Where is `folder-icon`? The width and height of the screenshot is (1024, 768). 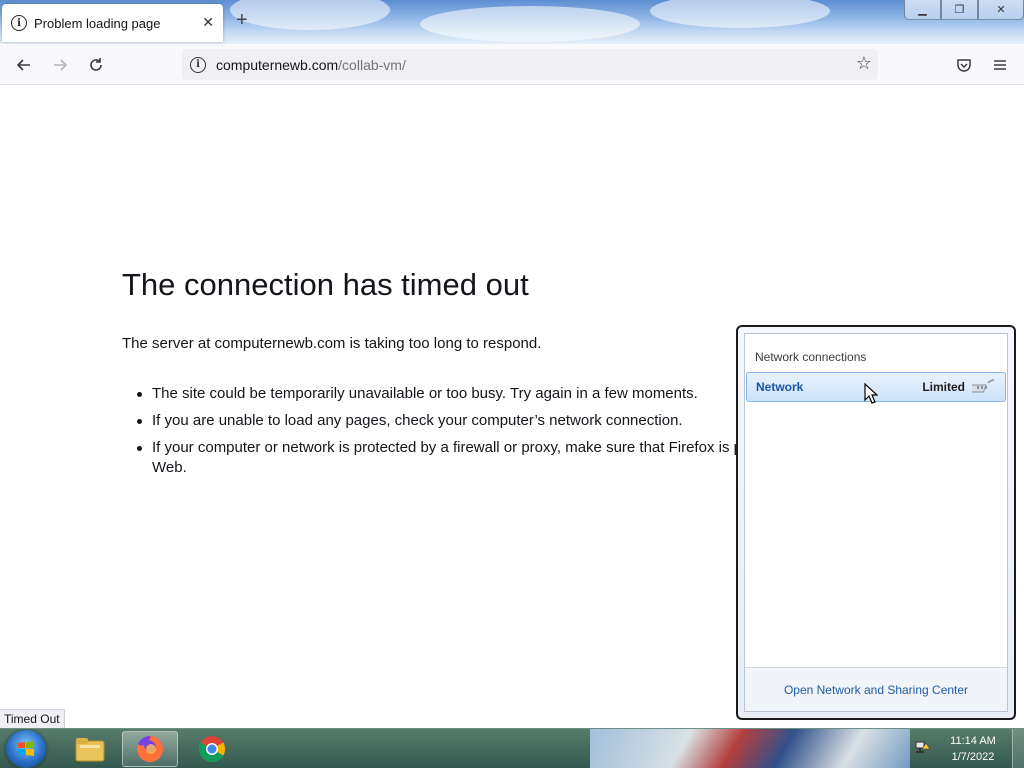 folder-icon is located at coordinates (90, 750).